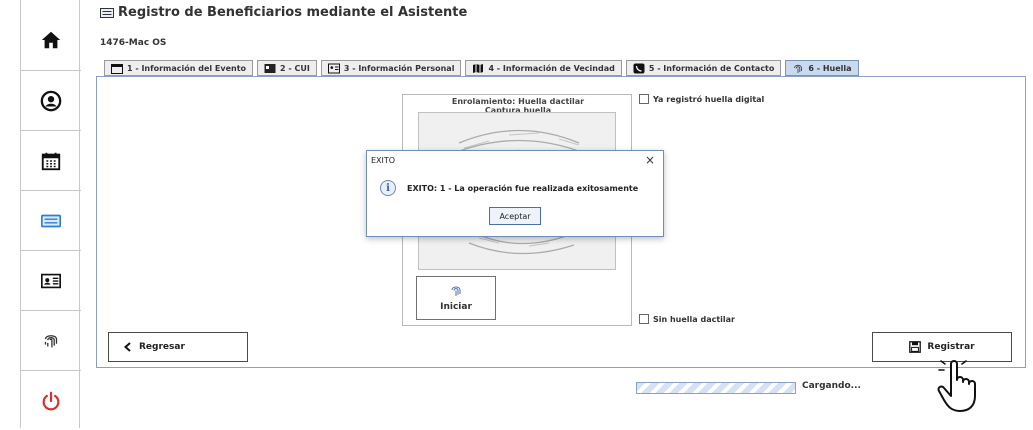 The image size is (1033, 430). Describe the element at coordinates (515, 216) in the screenshot. I see `dialog-ok-button: Aceptar` at that location.